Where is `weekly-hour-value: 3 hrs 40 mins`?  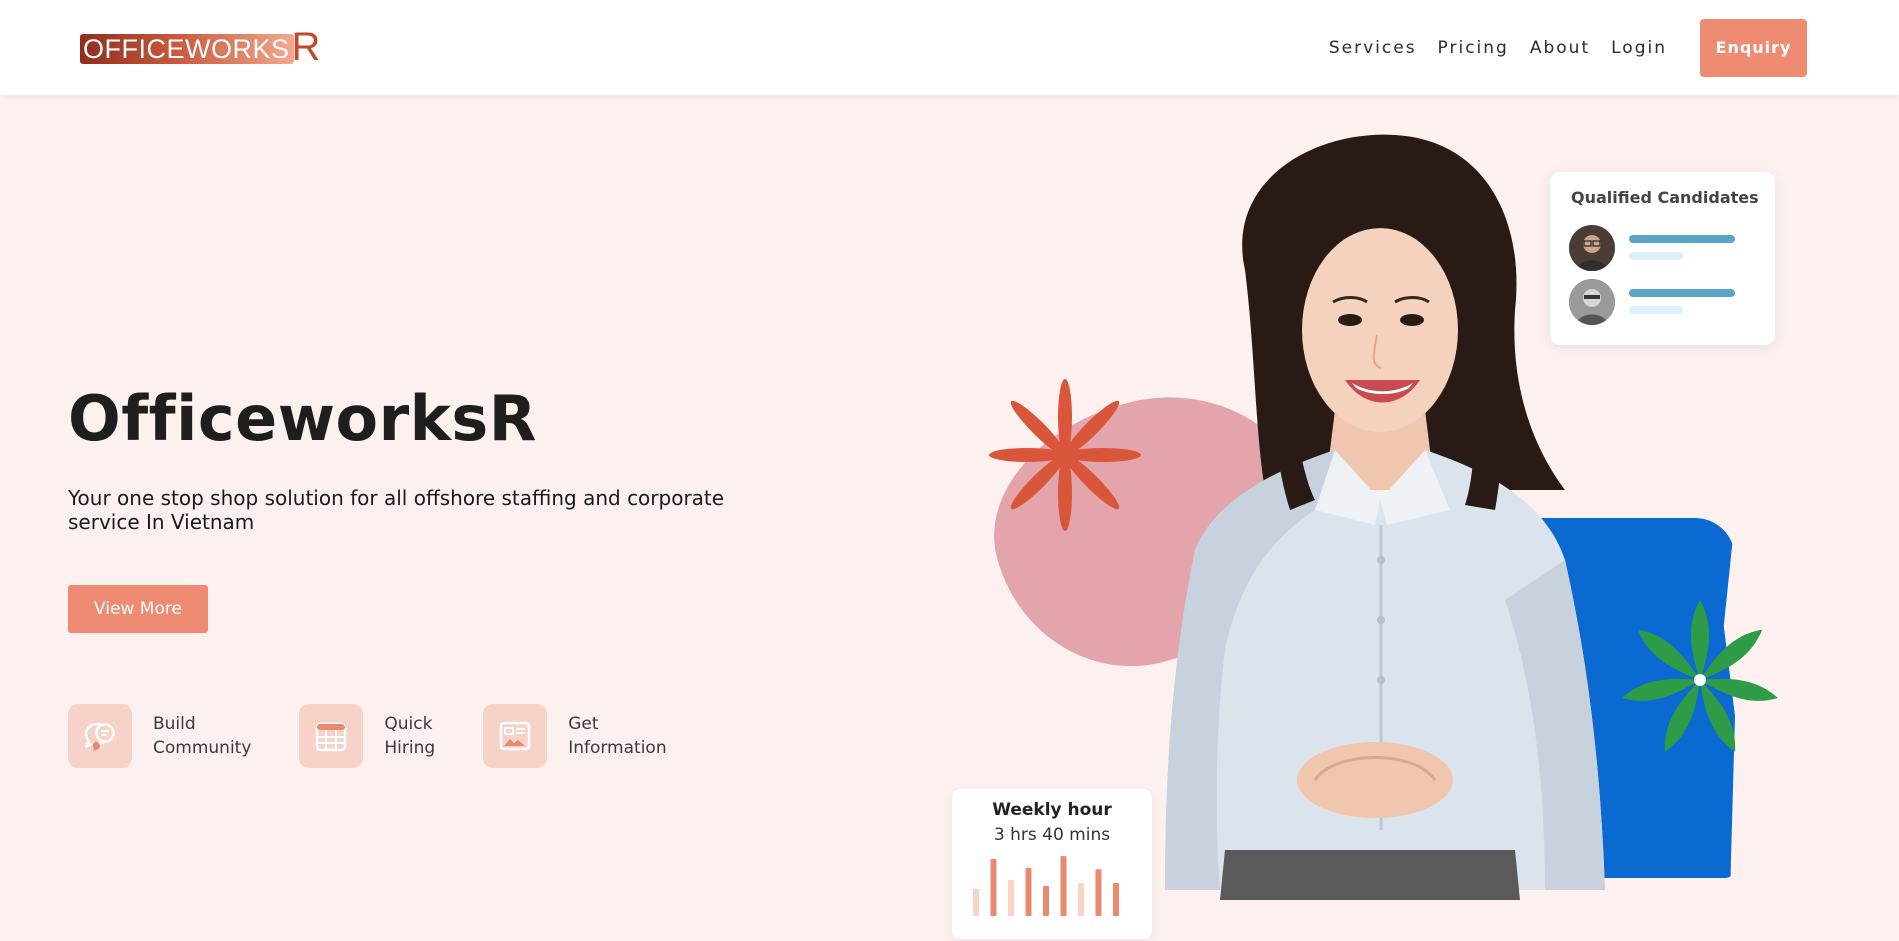 weekly-hour-value: 3 hrs 40 mins is located at coordinates (1052, 835).